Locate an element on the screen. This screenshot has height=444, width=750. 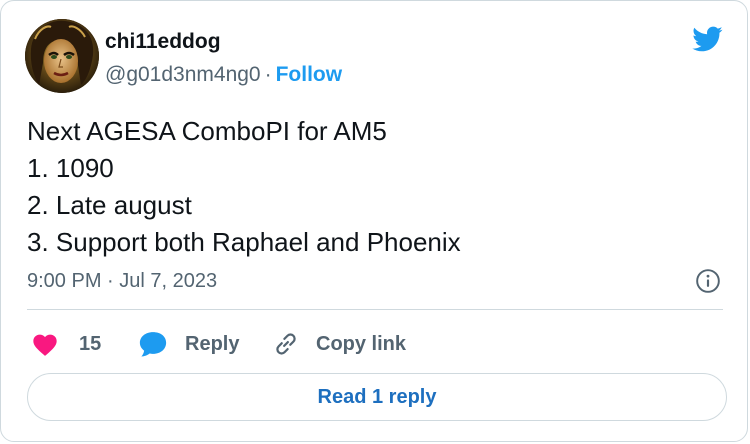
info-icon is located at coordinates (708, 281).